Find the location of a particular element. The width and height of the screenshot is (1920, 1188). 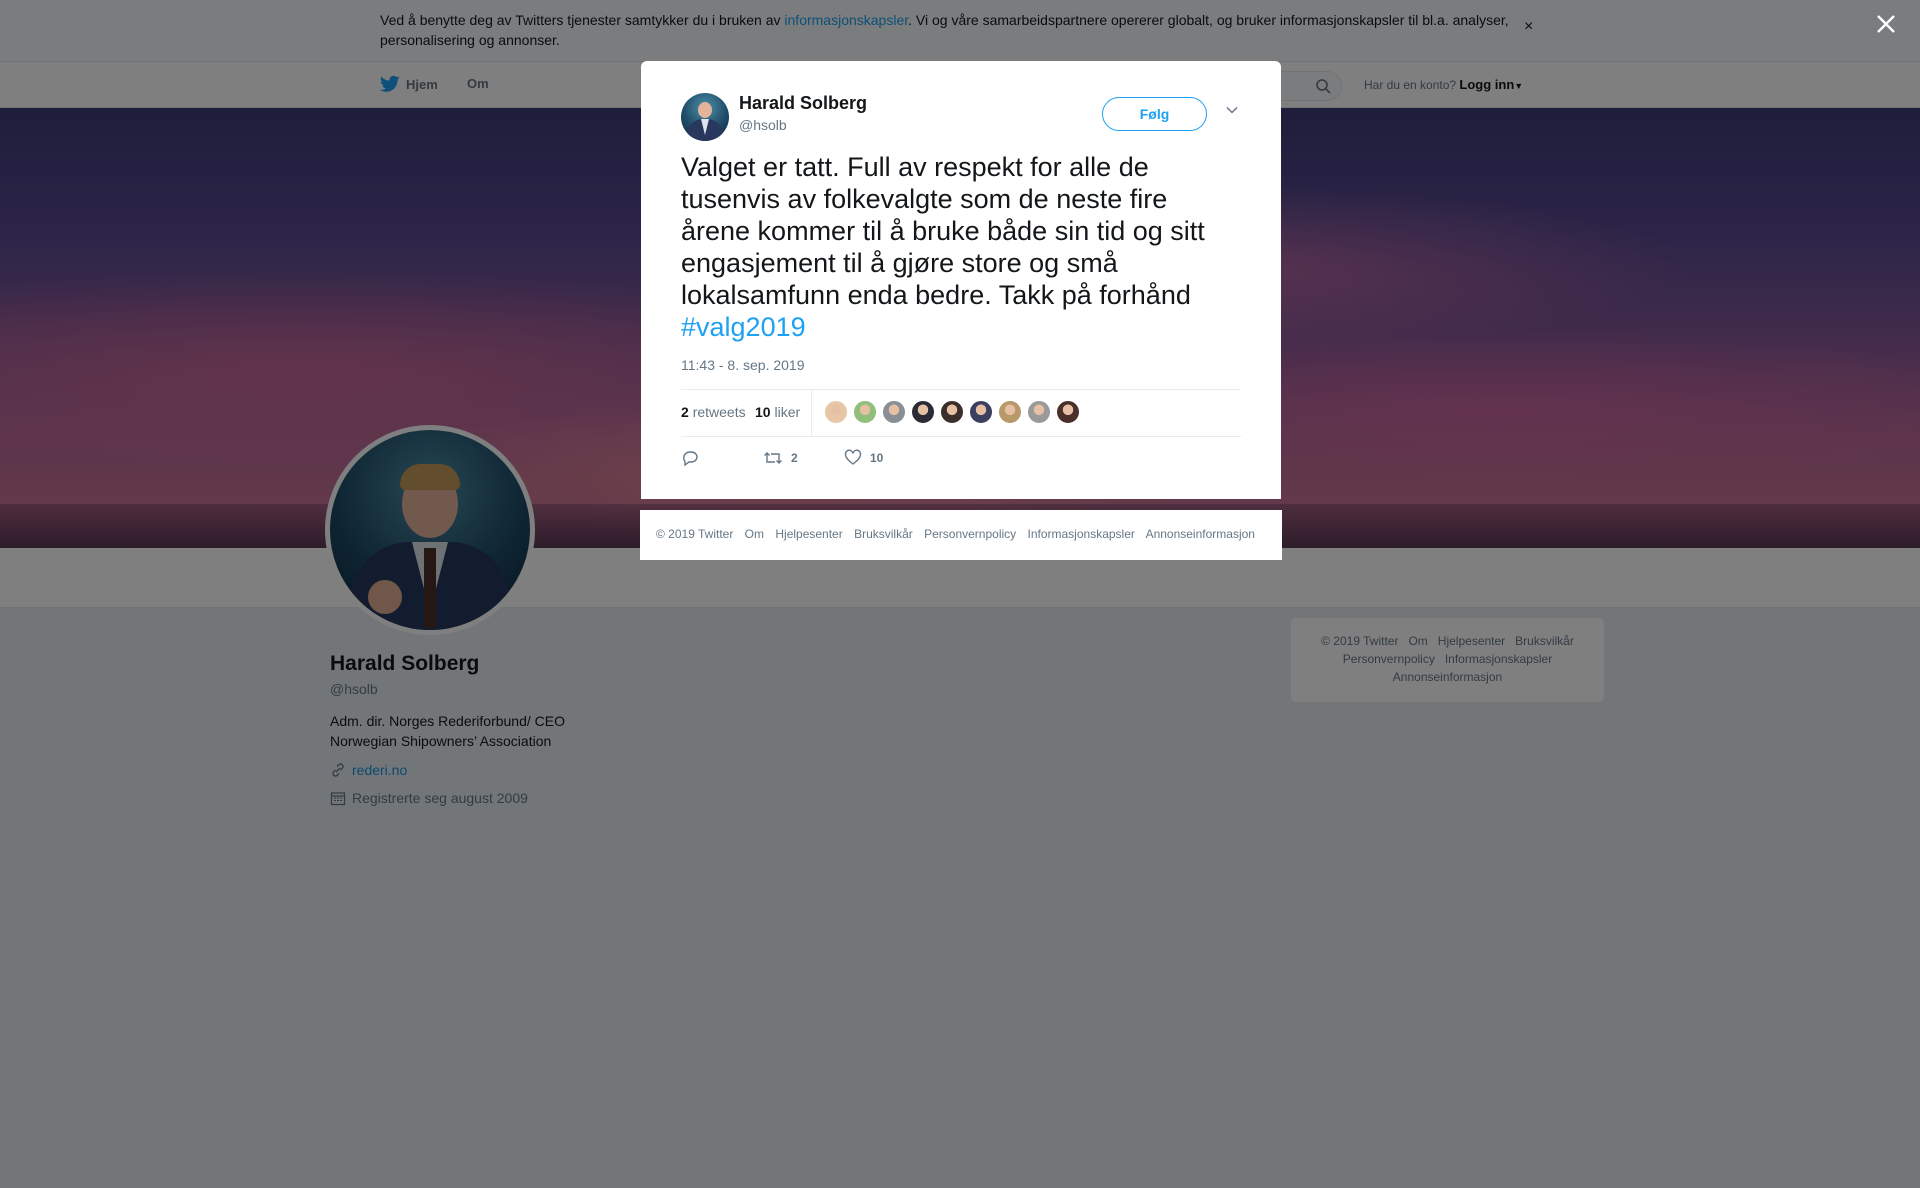

tweet-author-handle: @hsolb is located at coordinates (763, 125).